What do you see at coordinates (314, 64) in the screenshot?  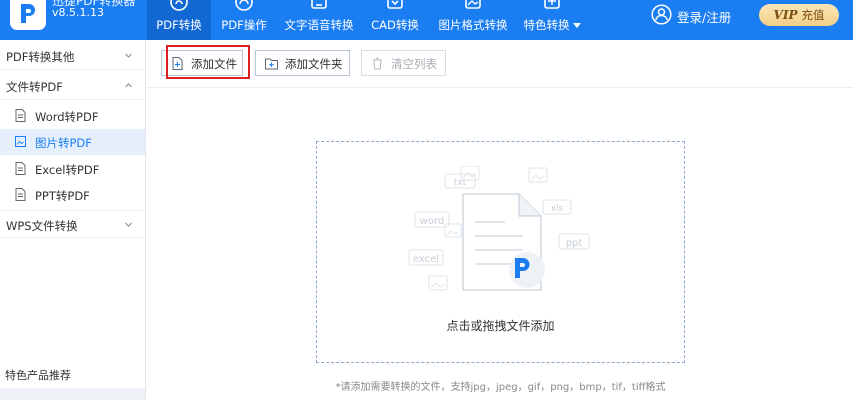 I see `add-folder-label: 添加文件夹` at bounding box center [314, 64].